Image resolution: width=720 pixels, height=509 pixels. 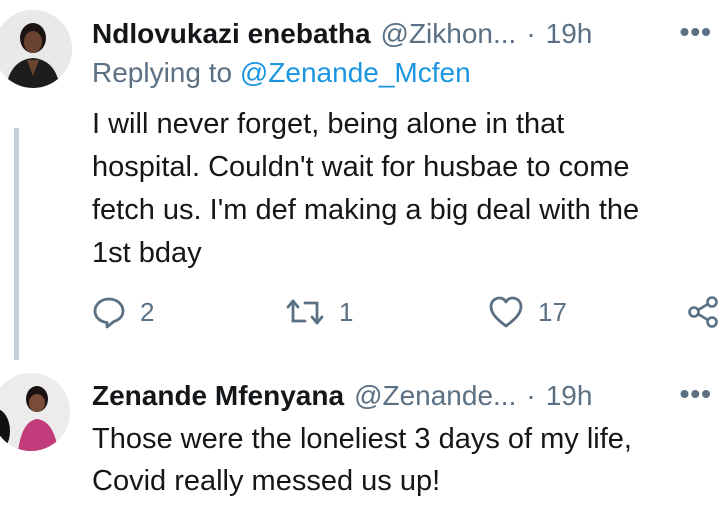 I want to click on tweet-header: Zenande Mfenyana @Zenande... · 19h •••, so click(x=402, y=396).